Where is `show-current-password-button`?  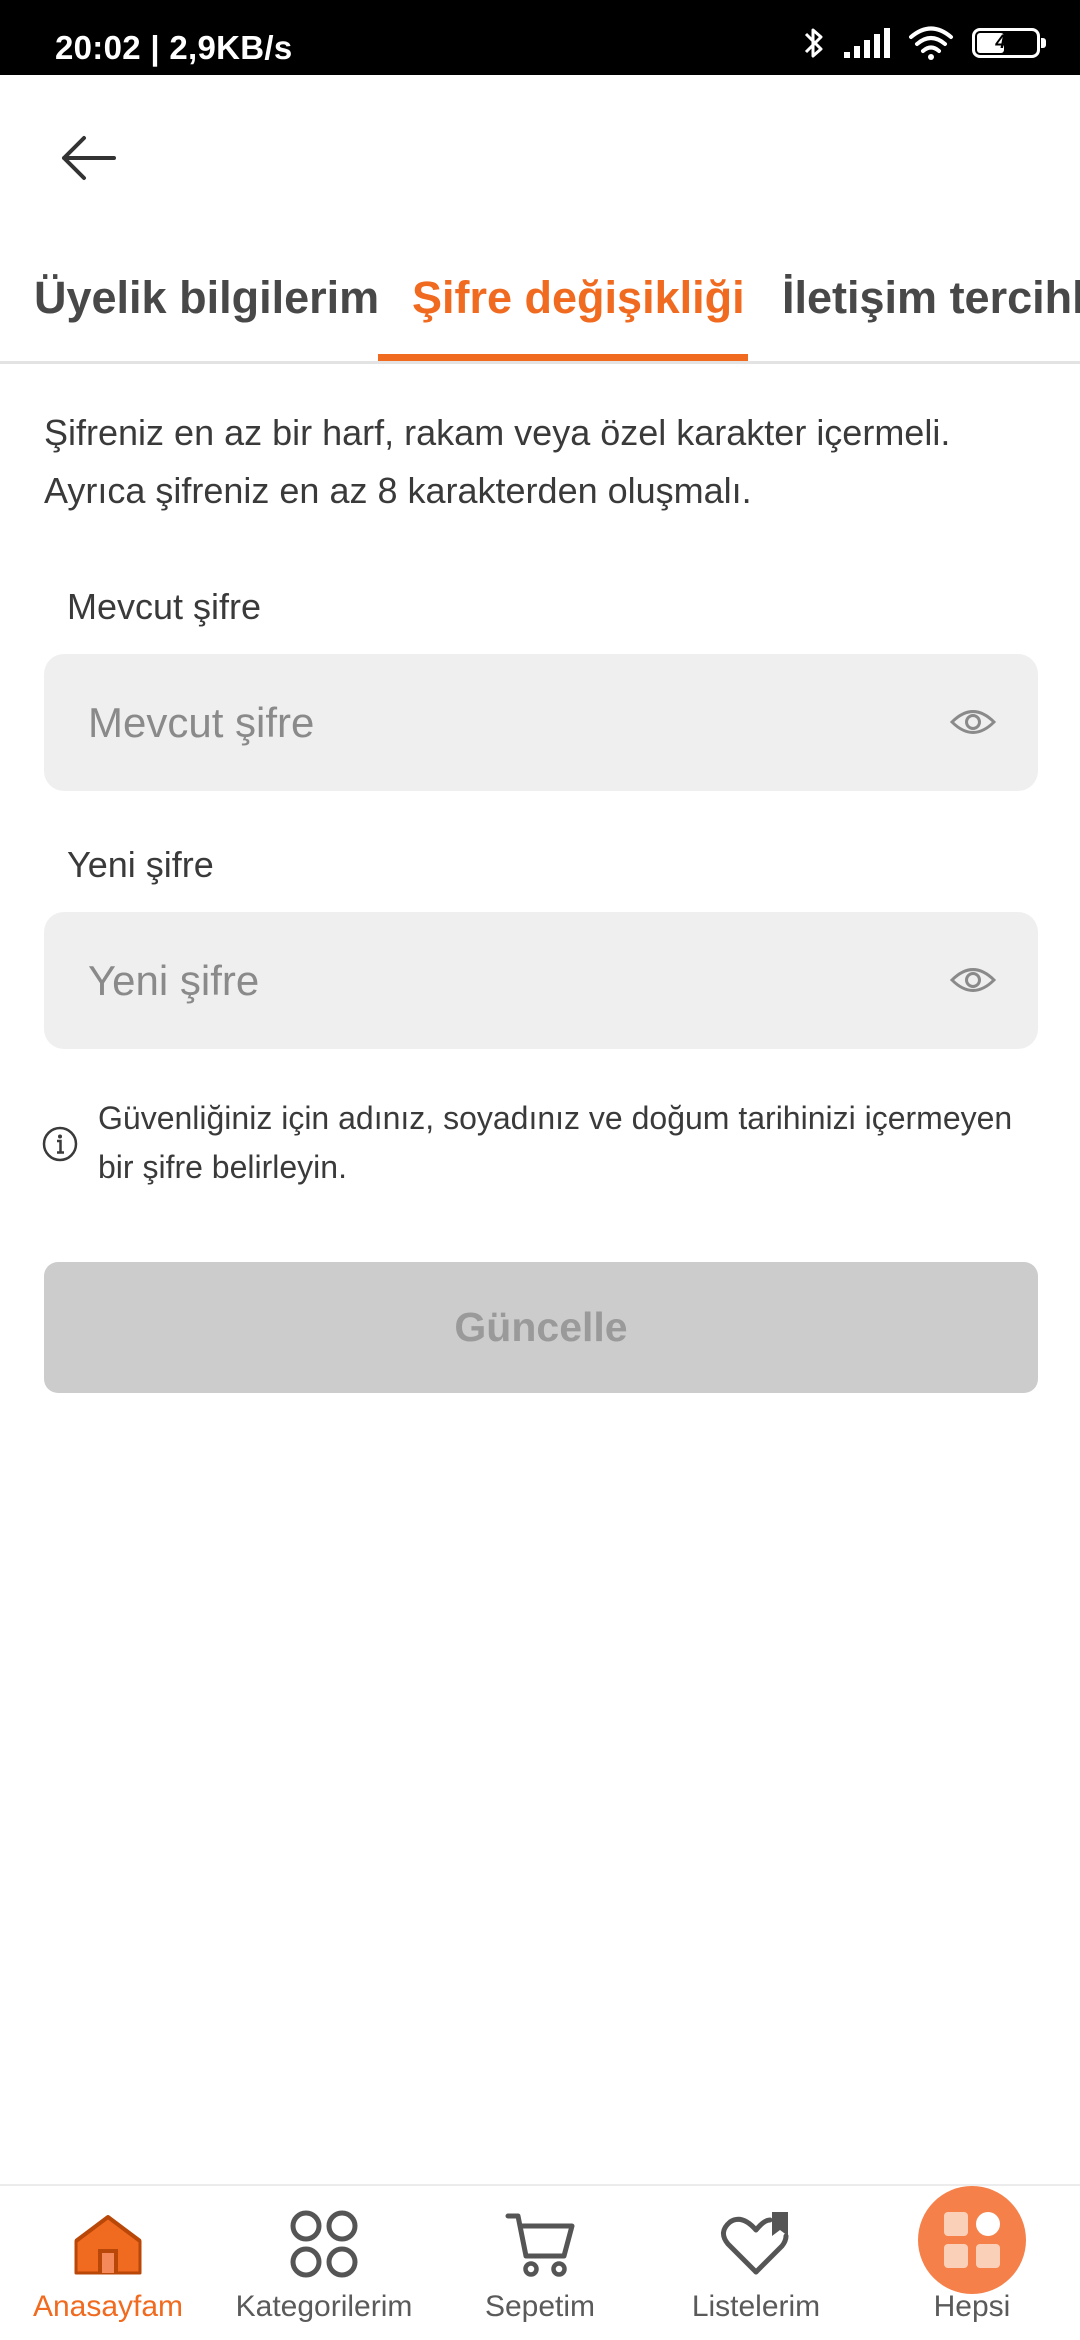
show-current-password-button is located at coordinates (973, 722).